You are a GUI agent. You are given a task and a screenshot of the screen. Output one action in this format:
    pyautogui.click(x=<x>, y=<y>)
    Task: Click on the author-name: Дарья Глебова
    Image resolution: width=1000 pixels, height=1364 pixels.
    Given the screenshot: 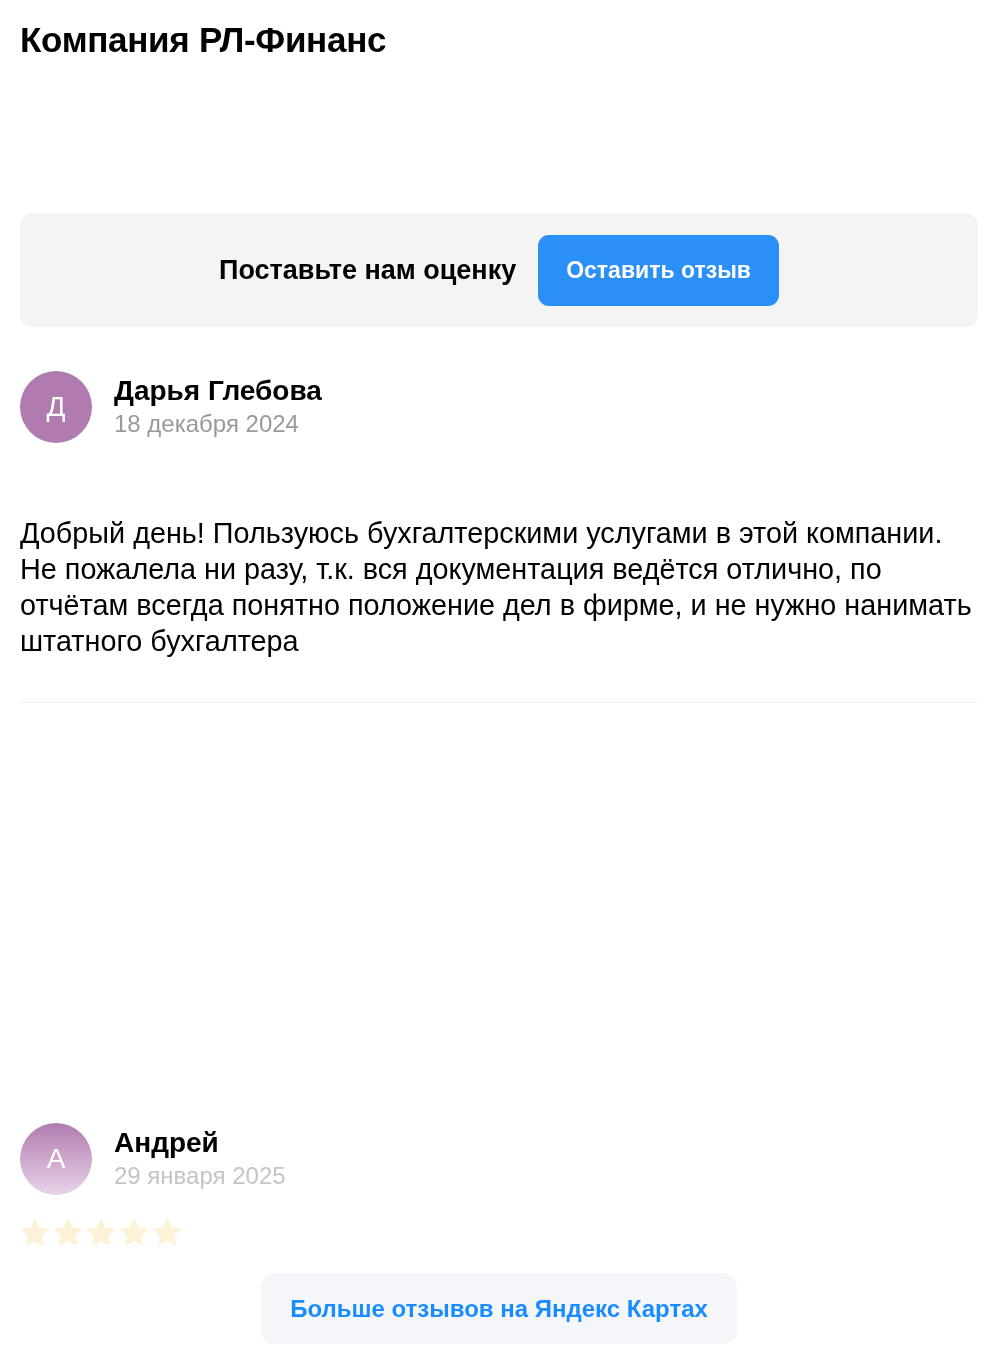 What is the action you would take?
    pyautogui.click(x=218, y=391)
    